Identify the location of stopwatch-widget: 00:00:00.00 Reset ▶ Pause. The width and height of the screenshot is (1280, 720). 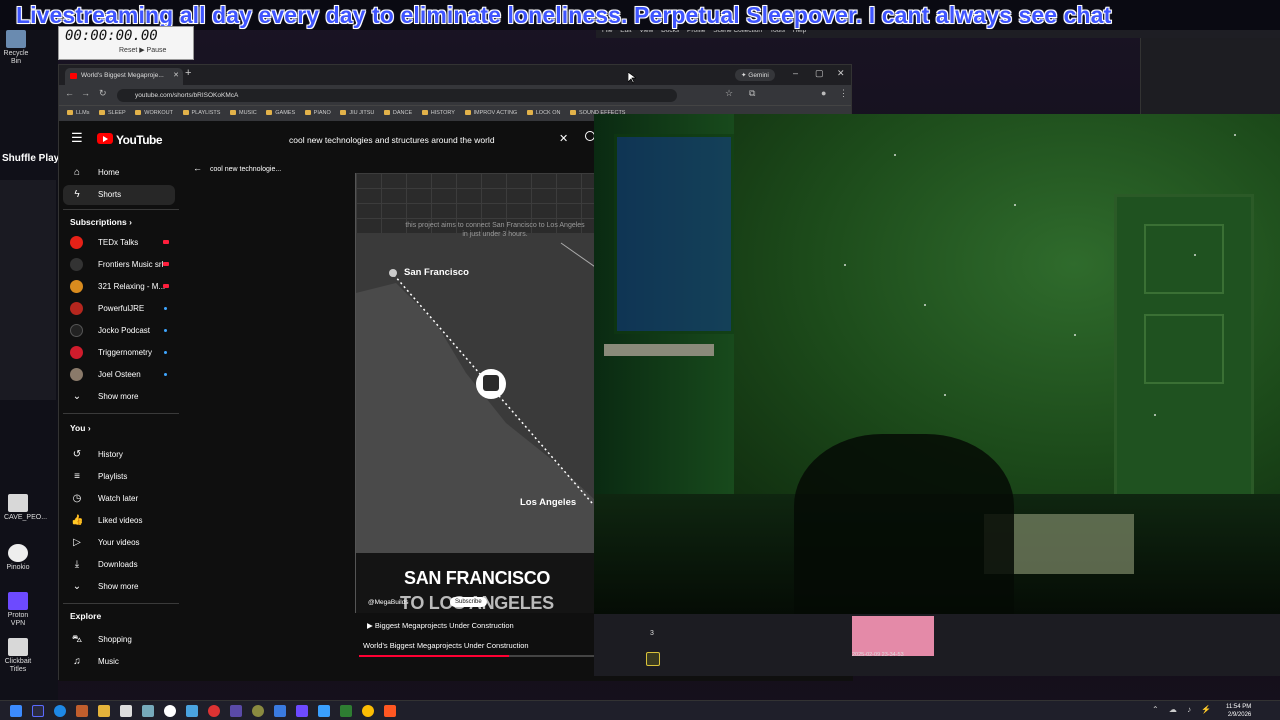
(126, 43).